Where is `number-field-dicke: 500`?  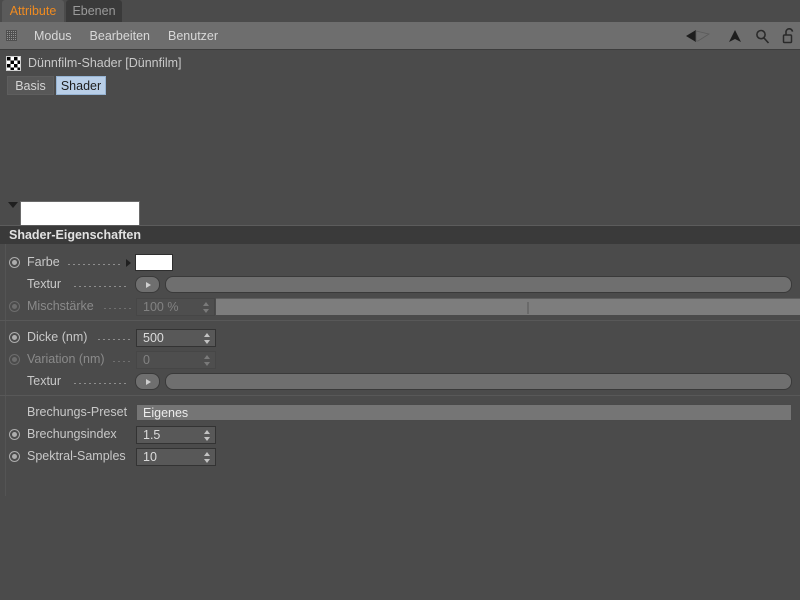 number-field-dicke: 500 is located at coordinates (176, 338).